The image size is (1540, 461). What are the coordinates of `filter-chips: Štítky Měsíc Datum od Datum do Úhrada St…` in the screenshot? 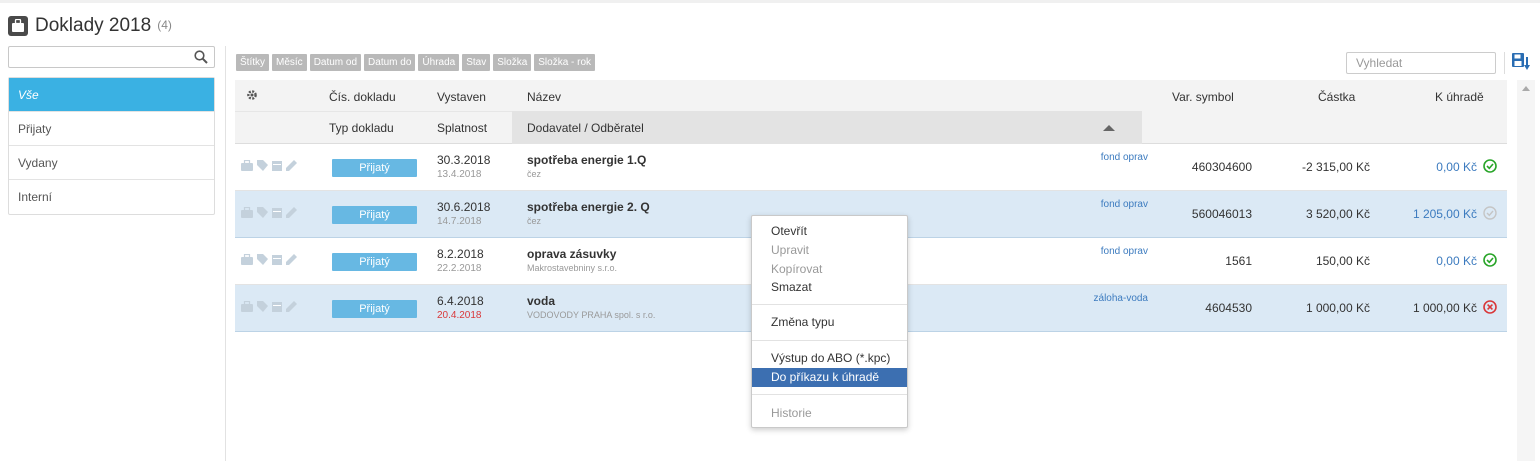 It's located at (416, 62).